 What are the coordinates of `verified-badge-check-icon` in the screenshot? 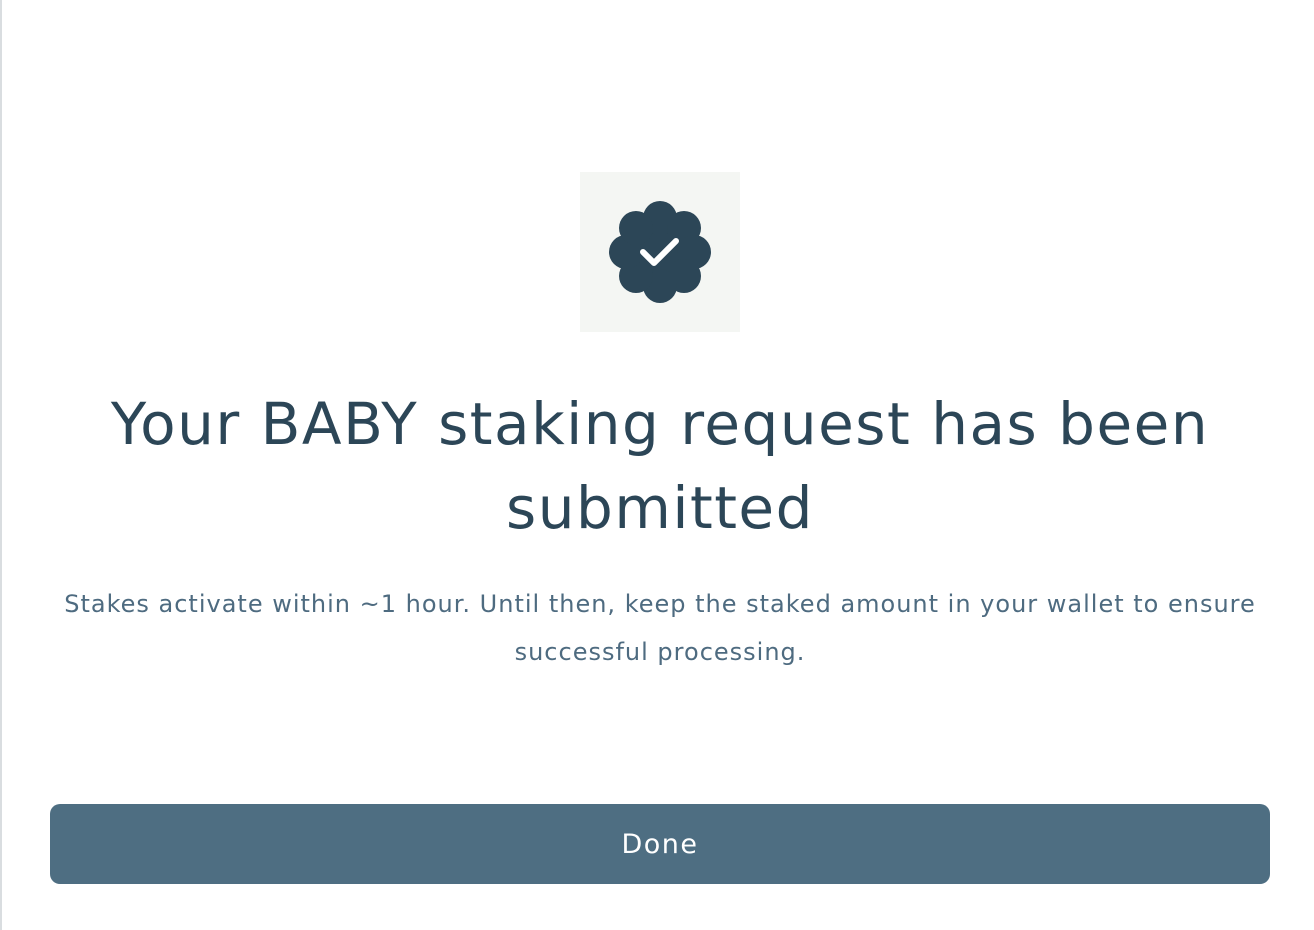 It's located at (660, 252).